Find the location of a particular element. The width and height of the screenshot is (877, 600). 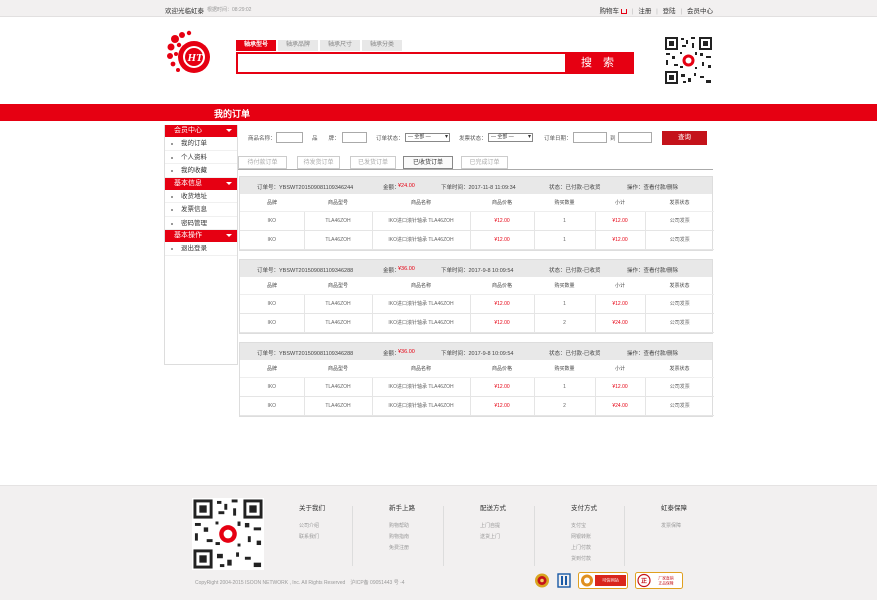

order-time: 下单时间：2017-11-8 11:09:34 is located at coordinates (478, 188).